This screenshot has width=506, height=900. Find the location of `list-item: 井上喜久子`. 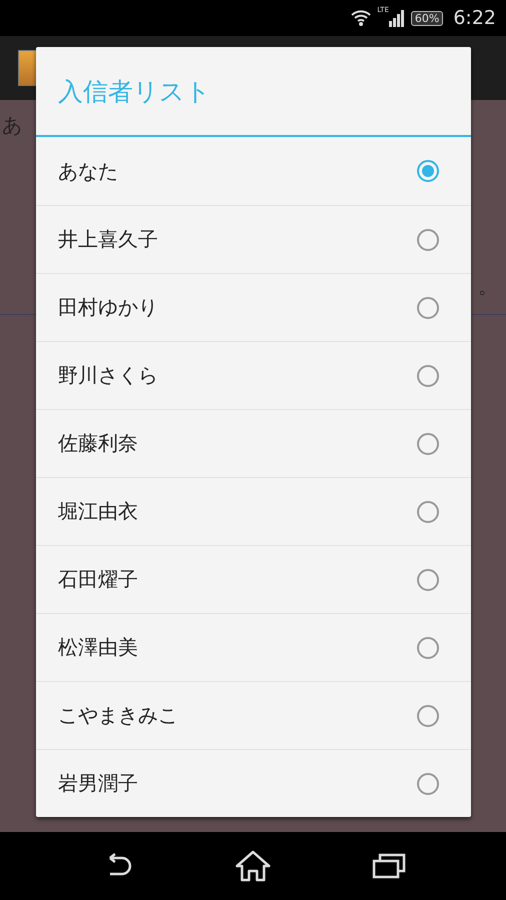

list-item: 井上喜久子 is located at coordinates (253, 239).